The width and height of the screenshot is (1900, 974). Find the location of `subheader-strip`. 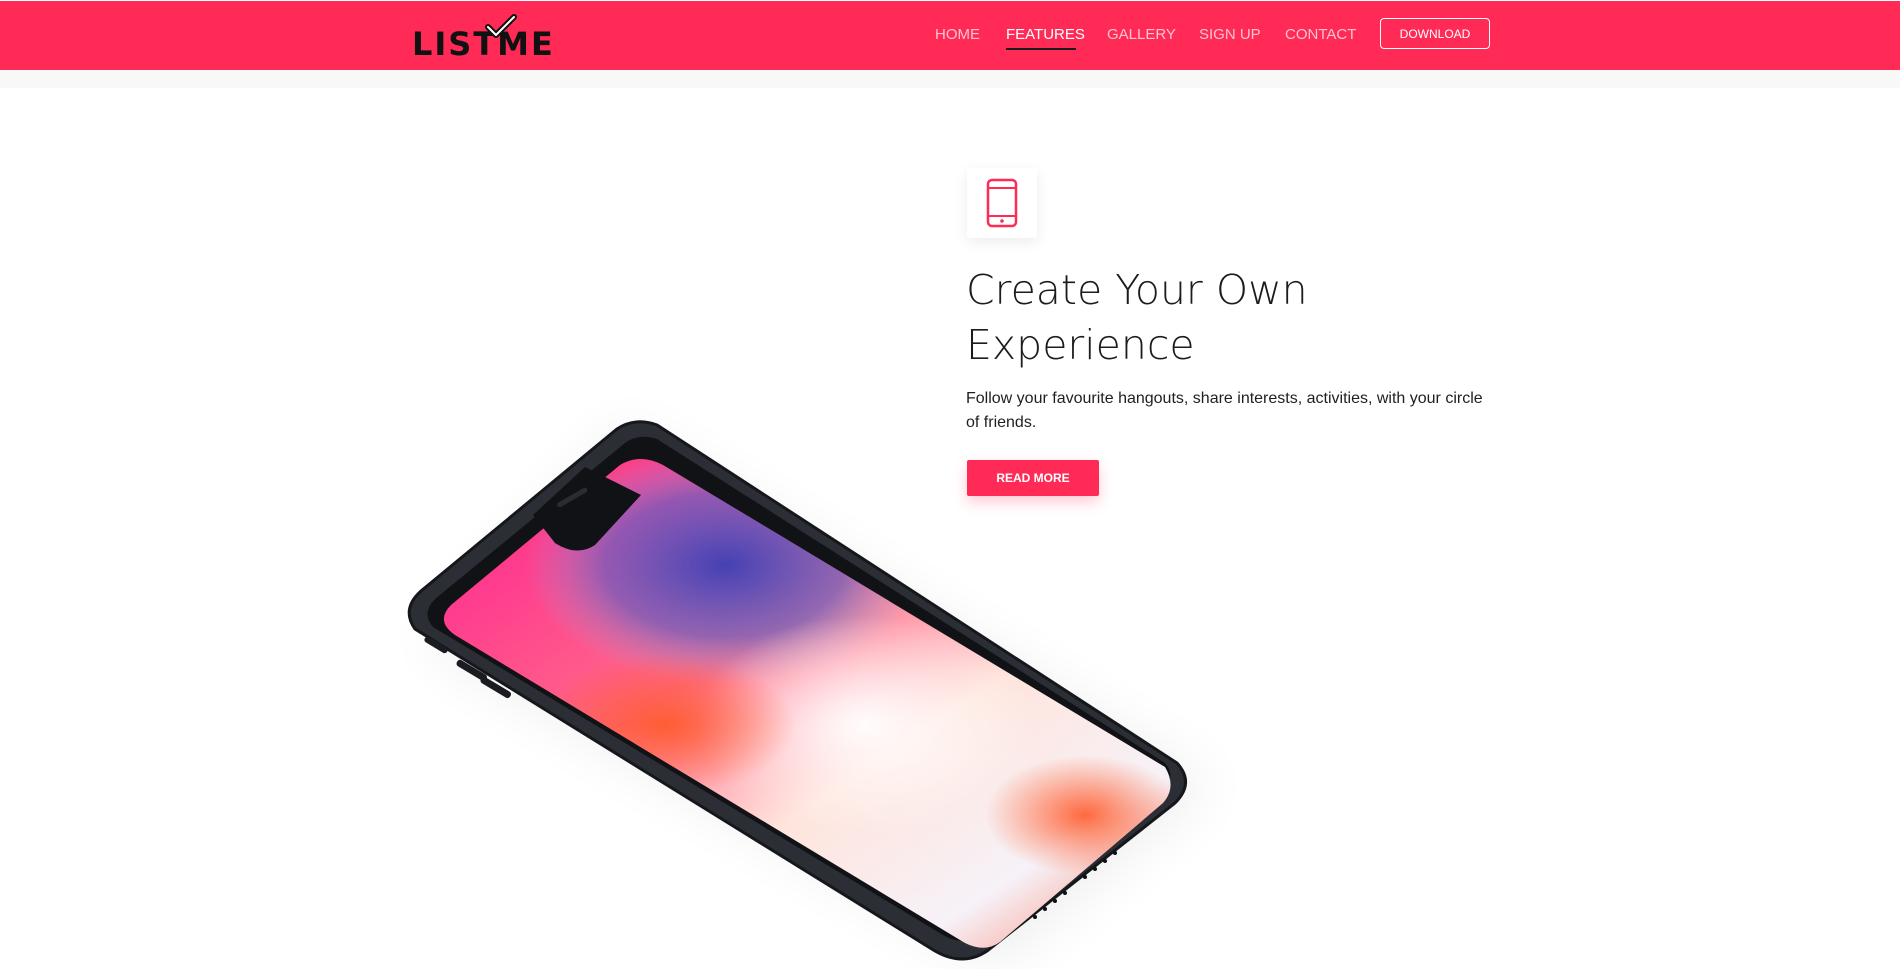

subheader-strip is located at coordinates (950, 79).